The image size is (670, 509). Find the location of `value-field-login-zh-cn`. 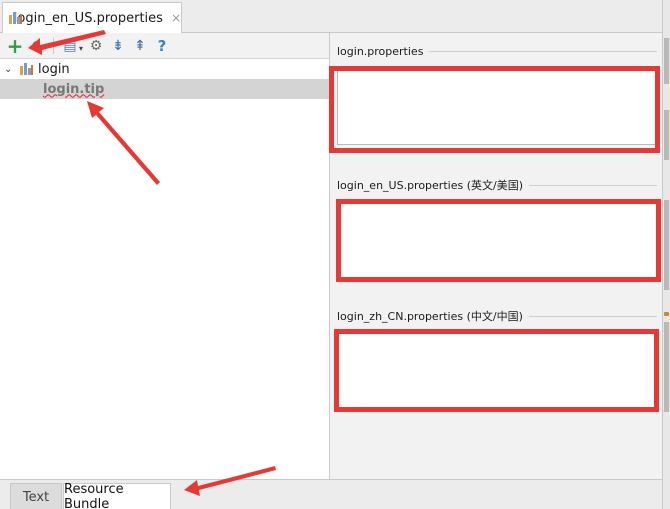

value-field-login-zh-cn is located at coordinates (497, 371).